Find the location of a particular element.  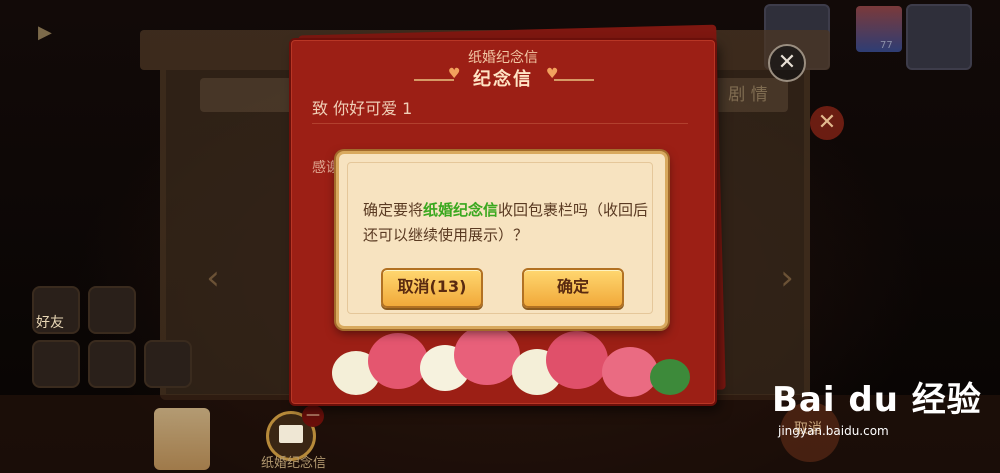

friend-label: 好友 is located at coordinates (50, 323).